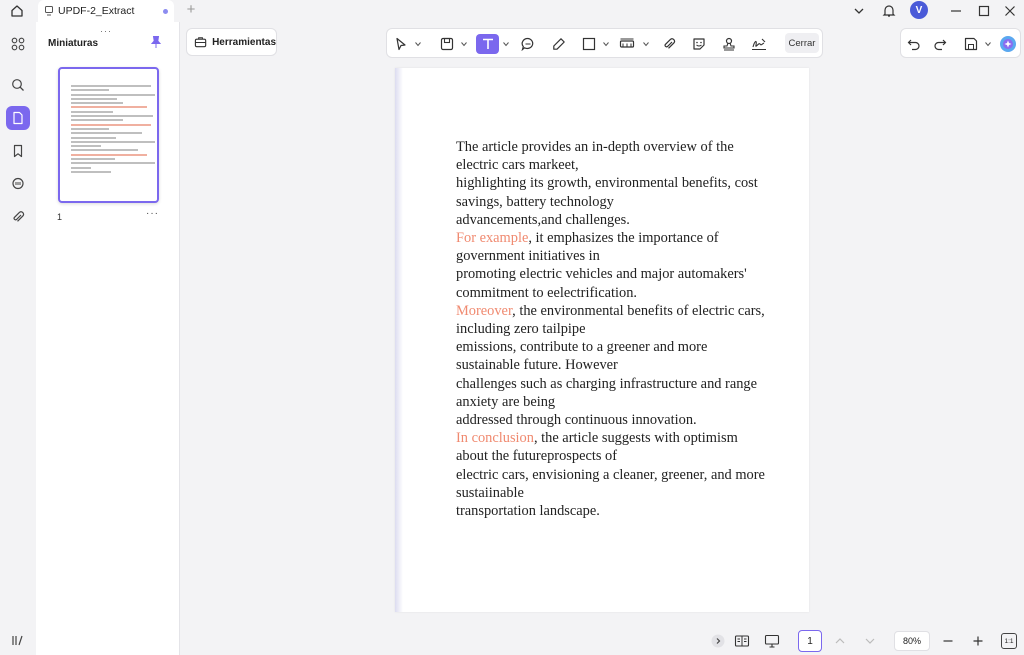 This screenshot has width=1024, height=655. I want to click on layers-icon, so click(18, 640).